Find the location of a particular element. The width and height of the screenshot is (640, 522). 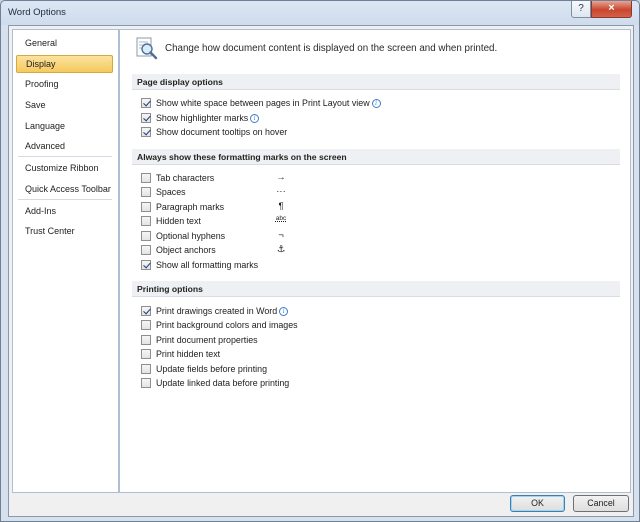

option-label: Show all formatting marks is located at coordinates (207, 265).